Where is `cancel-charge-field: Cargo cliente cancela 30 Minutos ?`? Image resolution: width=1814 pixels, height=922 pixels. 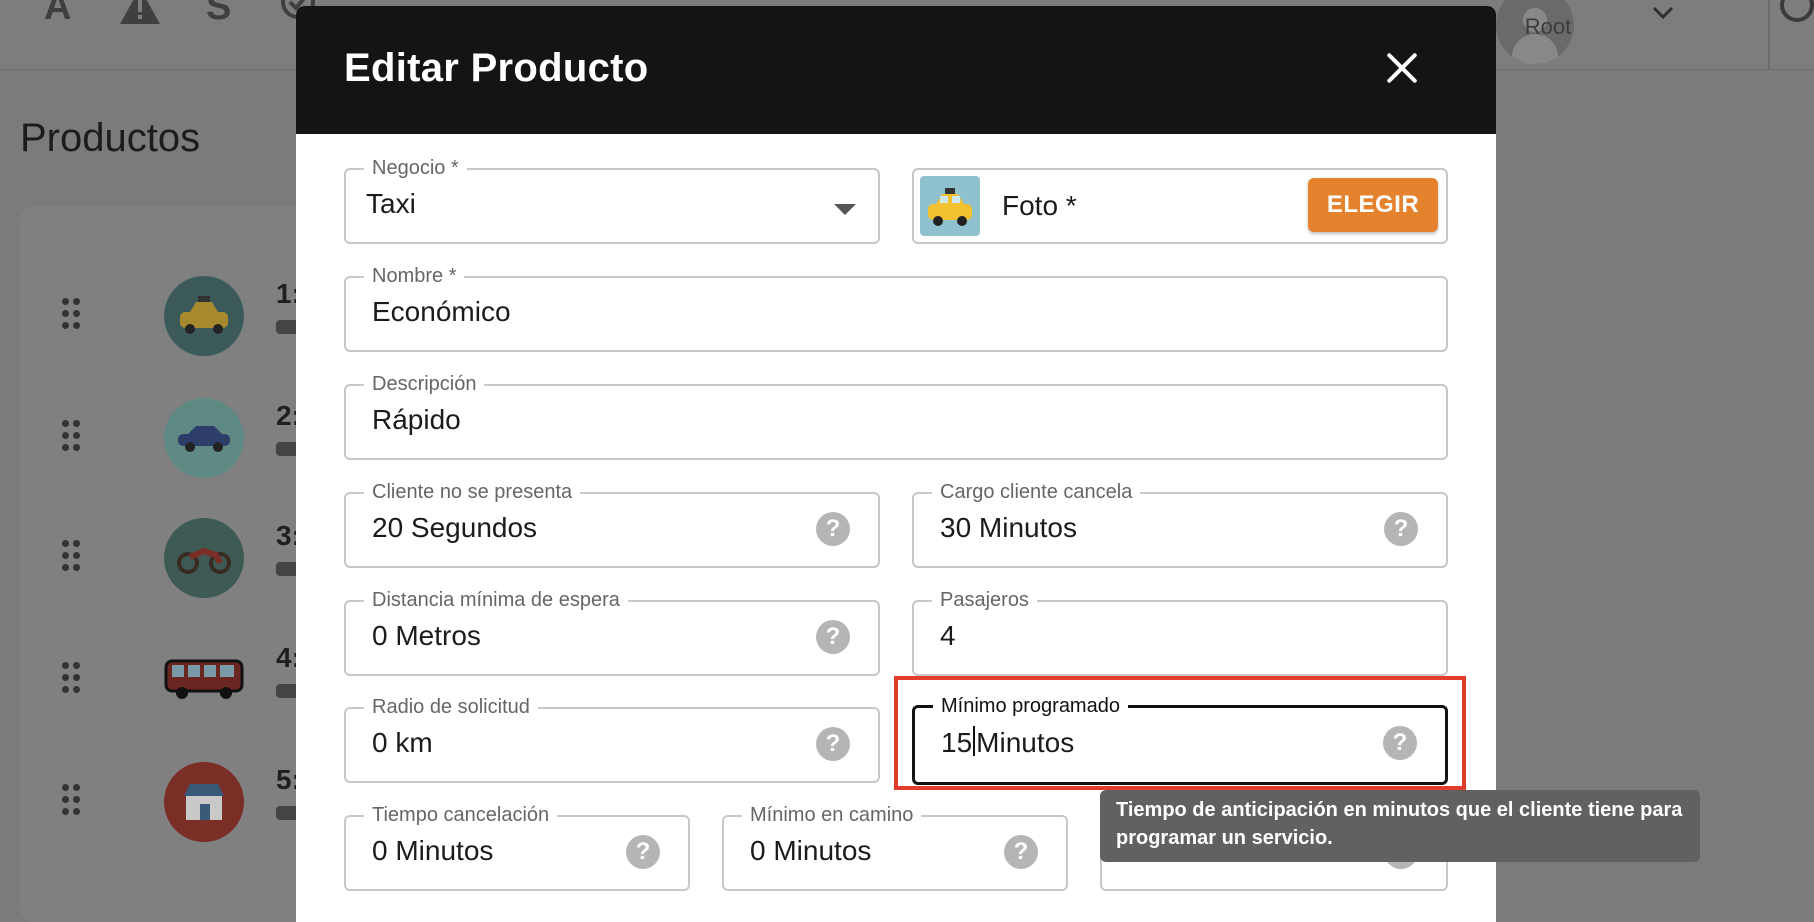 cancel-charge-field: Cargo cliente cancela 30 Minutos ? is located at coordinates (1180, 524).